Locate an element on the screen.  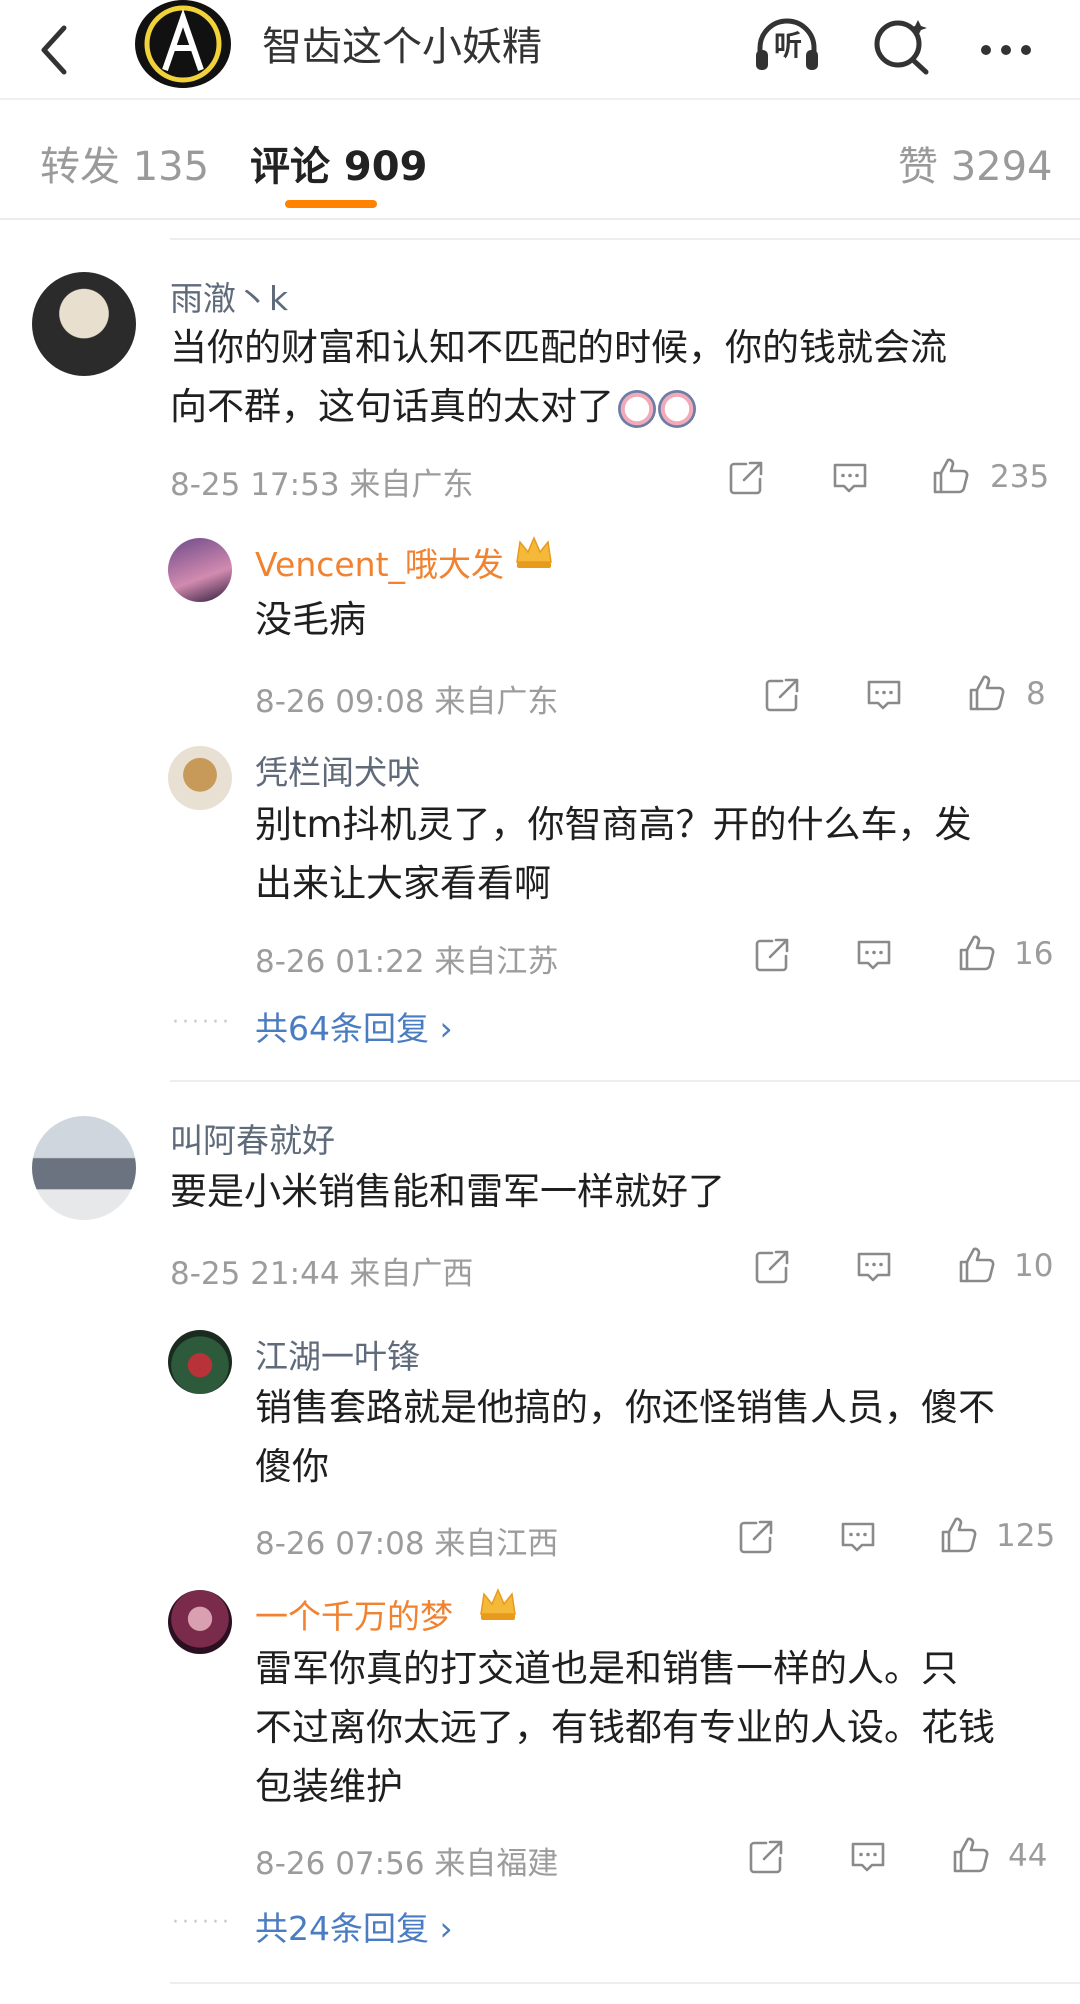
search-icon is located at coordinates (903, 46).